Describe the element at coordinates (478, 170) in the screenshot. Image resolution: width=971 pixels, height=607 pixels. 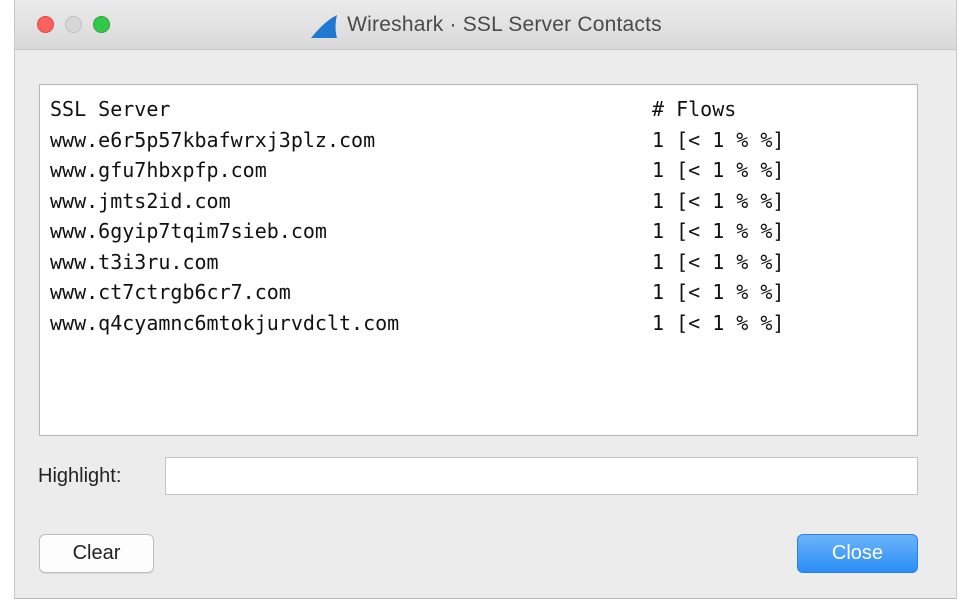
I see `list-item: www.gfu7hbxpfp.com 1 [< 1 % %]` at that location.